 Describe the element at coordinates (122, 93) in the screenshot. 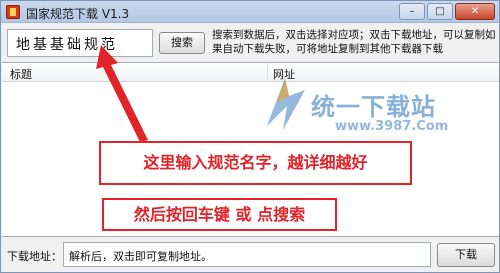

I see `annotation-arrow-icon` at that location.